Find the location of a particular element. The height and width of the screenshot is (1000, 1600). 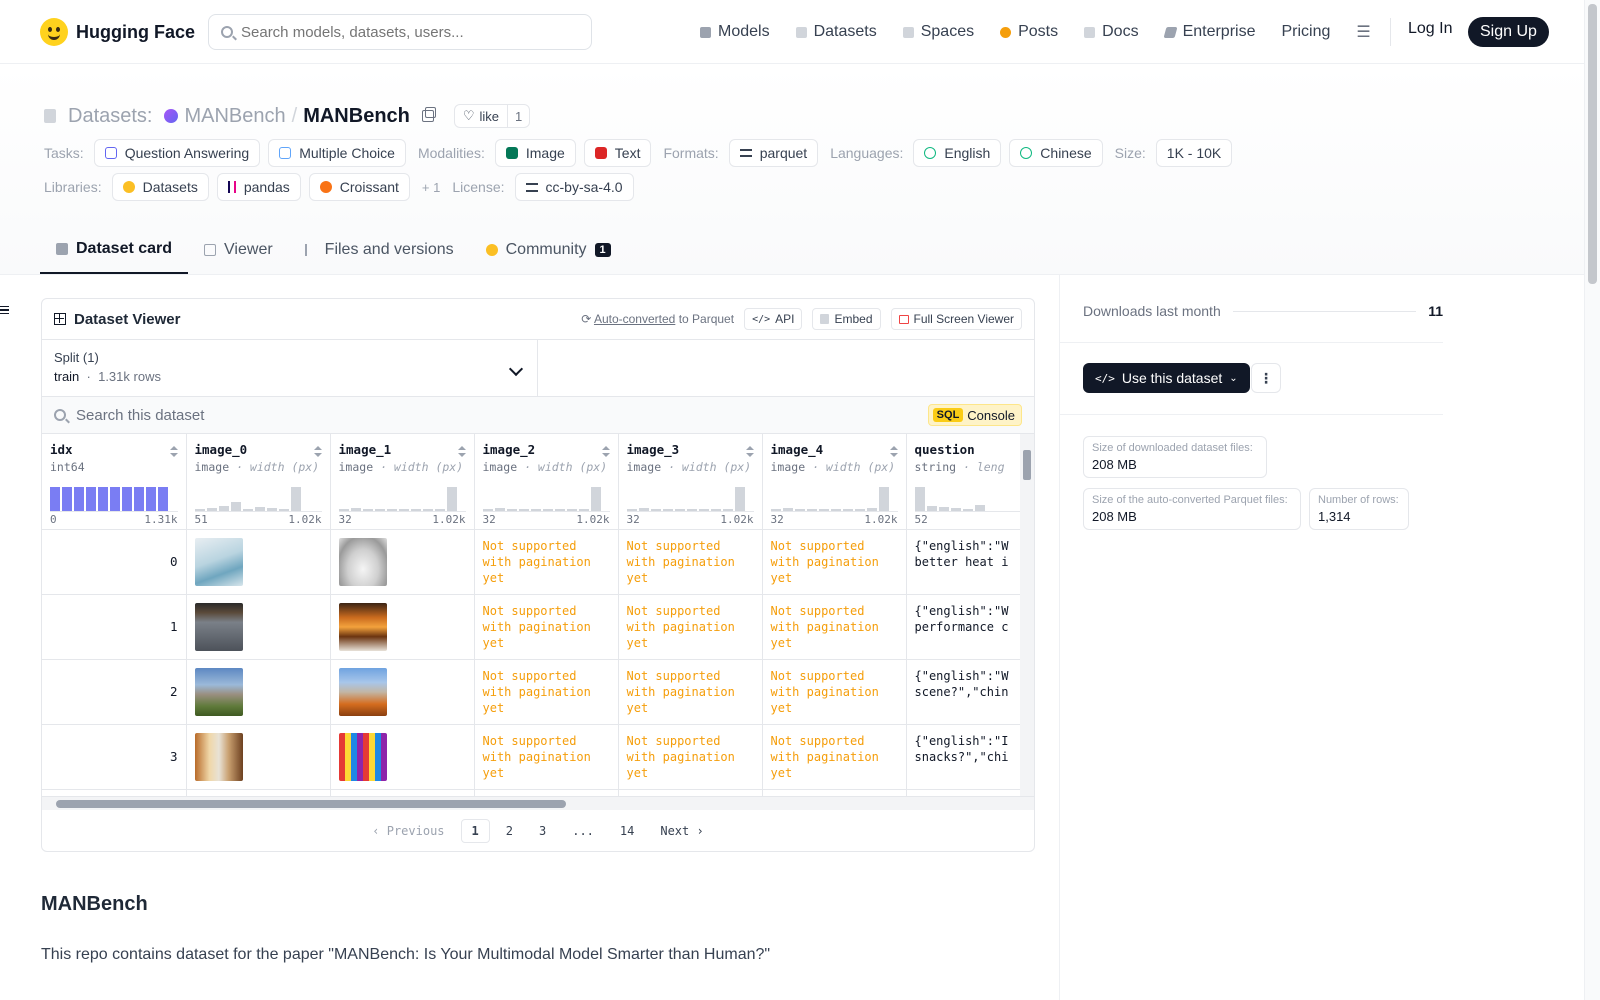

page-scroll-thumb is located at coordinates (1592, 144).